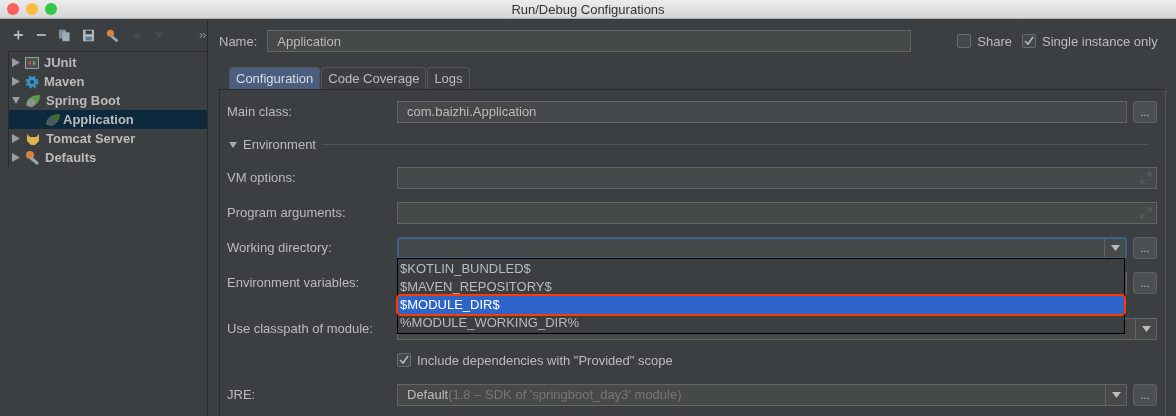 This screenshot has width=1176, height=416. Describe the element at coordinates (241, 394) in the screenshot. I see `field-label: JRE:` at that location.